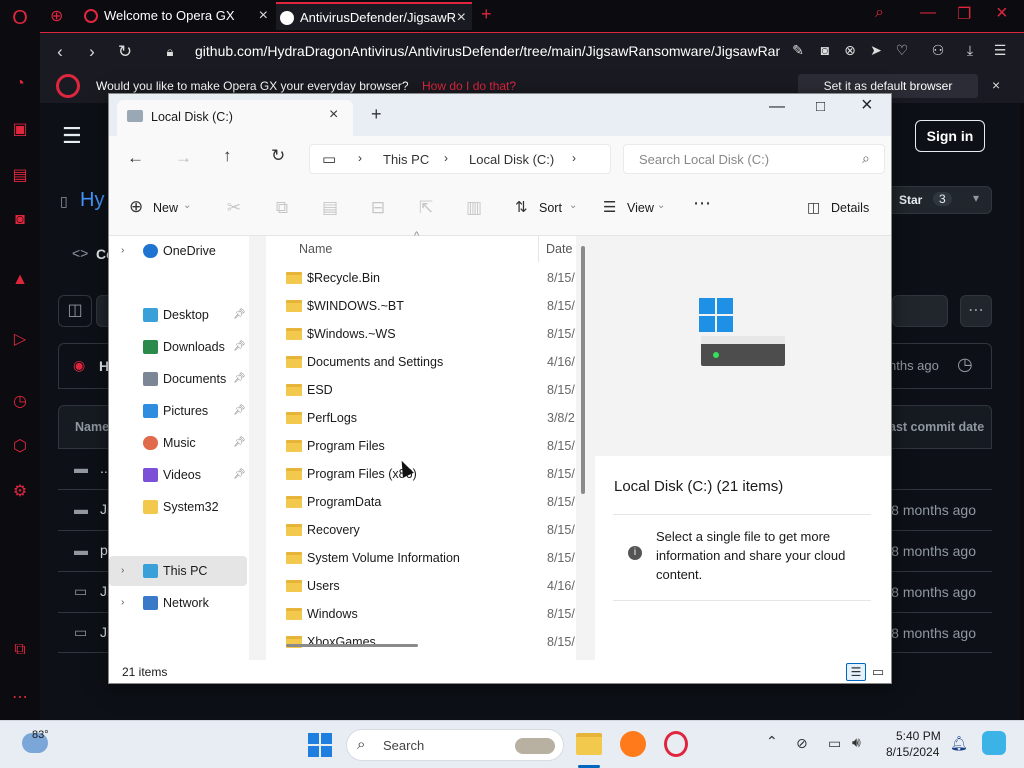 This screenshot has height=768, width=1024. I want to click on send-icon: ➤, so click(876, 50).